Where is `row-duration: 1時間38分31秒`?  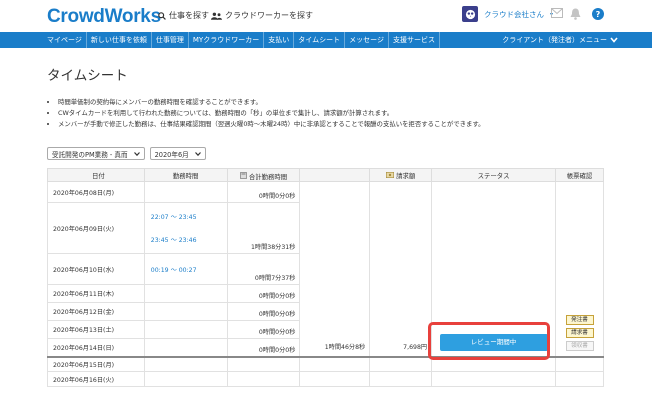 row-duration: 1時間38分31秒 is located at coordinates (263, 228).